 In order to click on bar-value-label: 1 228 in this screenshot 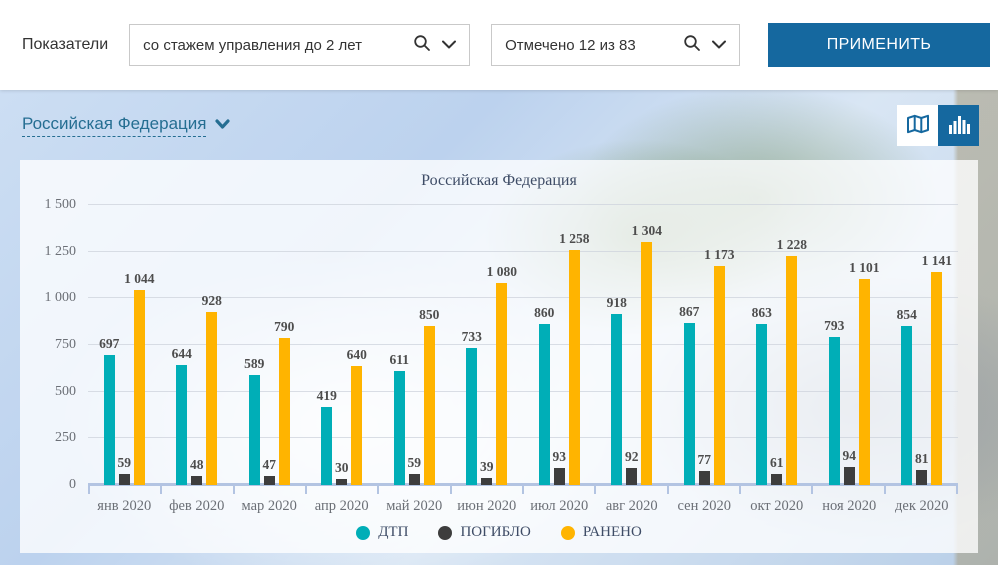, I will do `click(791, 244)`.